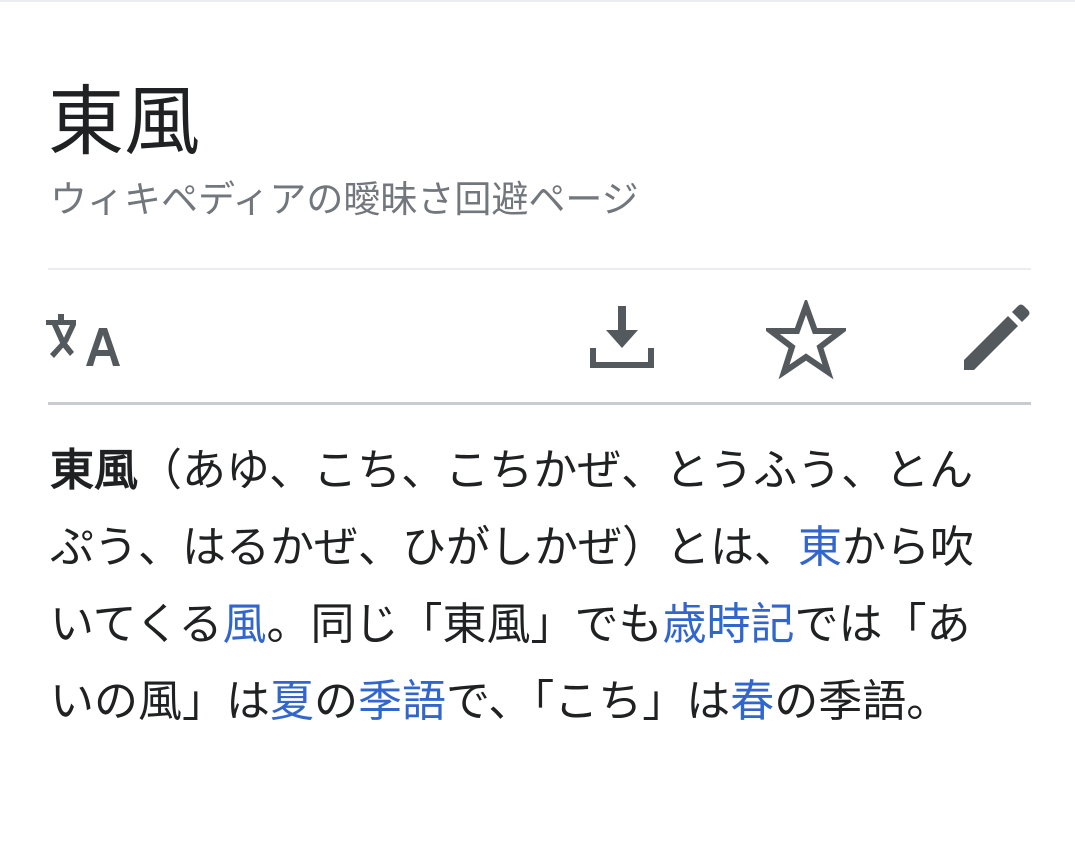  I want to click on page-tagline: ウィキペディアの曖昧さ回避ページ, so click(344, 199).